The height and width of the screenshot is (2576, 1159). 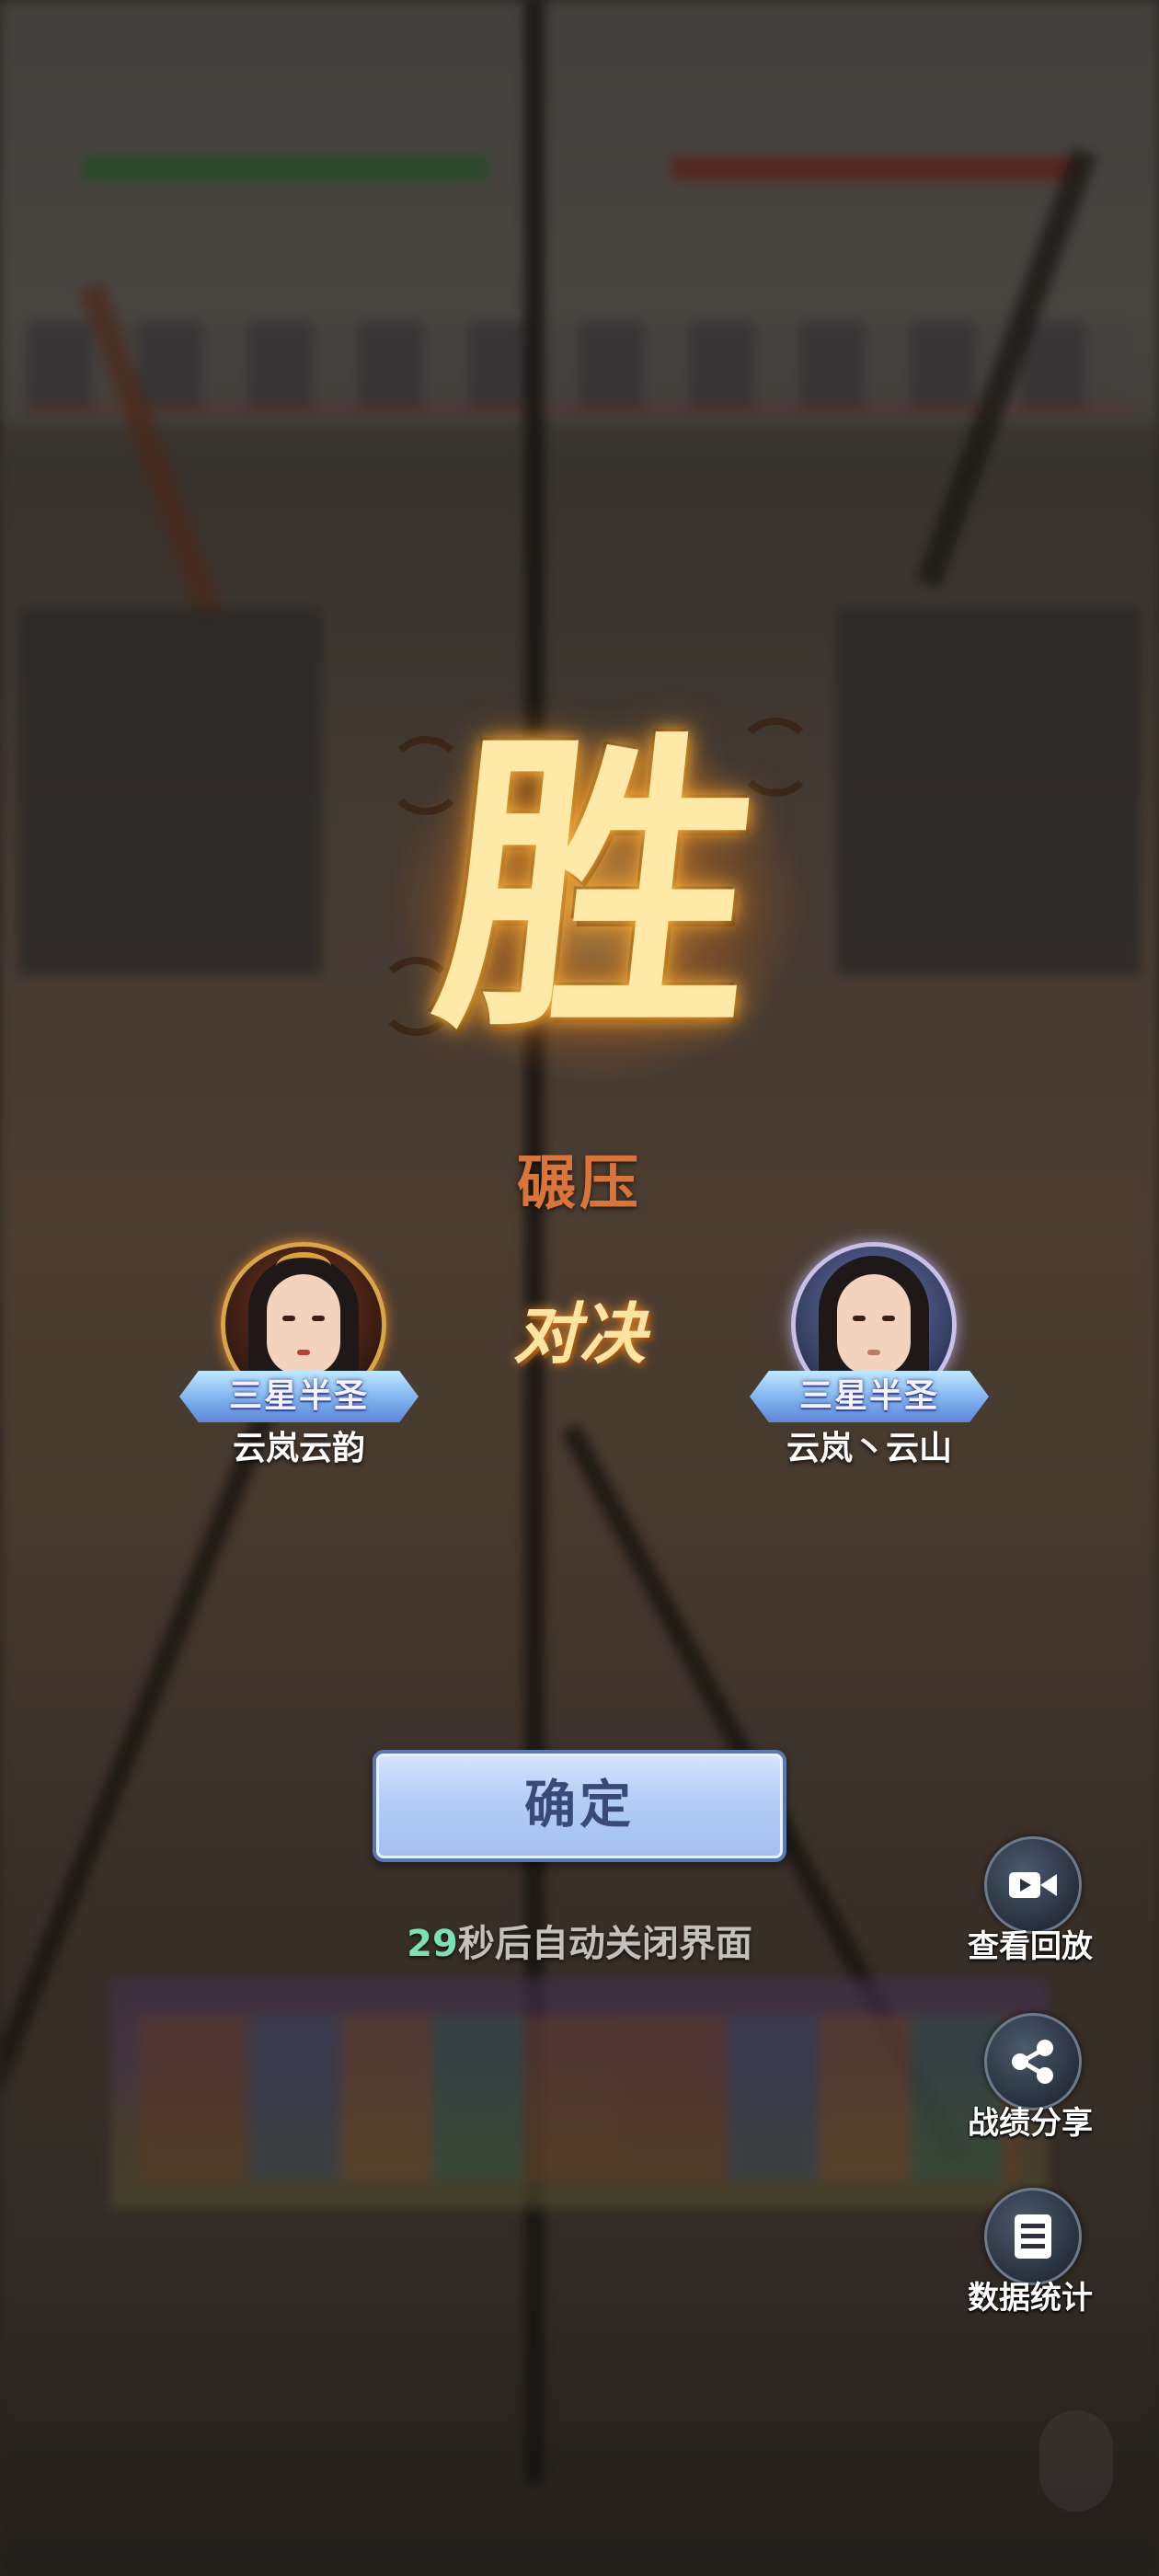 I want to click on faded-corner-icon, so click(x=1076, y=2461).